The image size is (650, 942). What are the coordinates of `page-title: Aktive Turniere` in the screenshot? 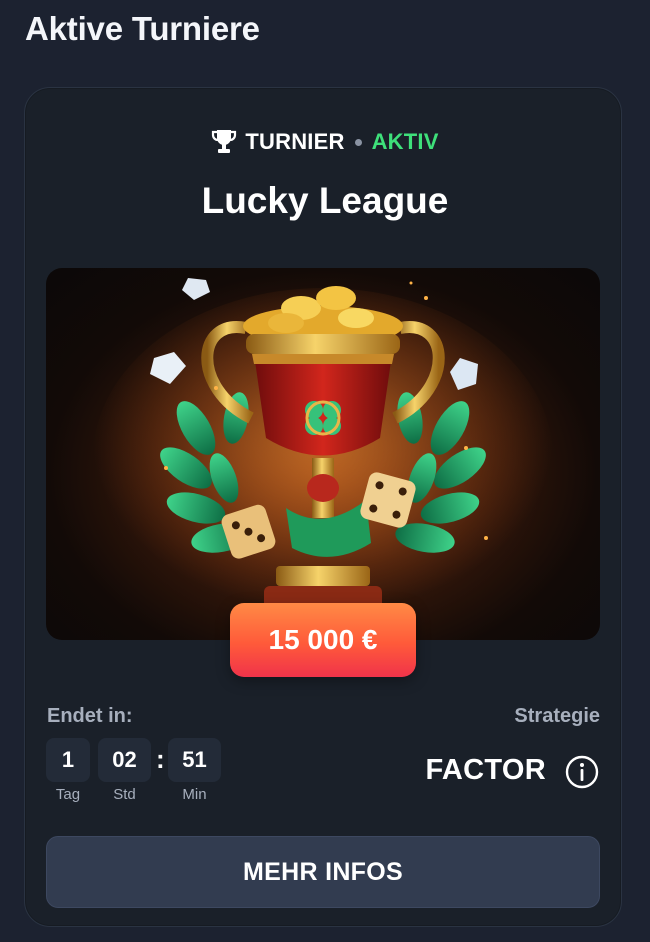 It's located at (142, 28).